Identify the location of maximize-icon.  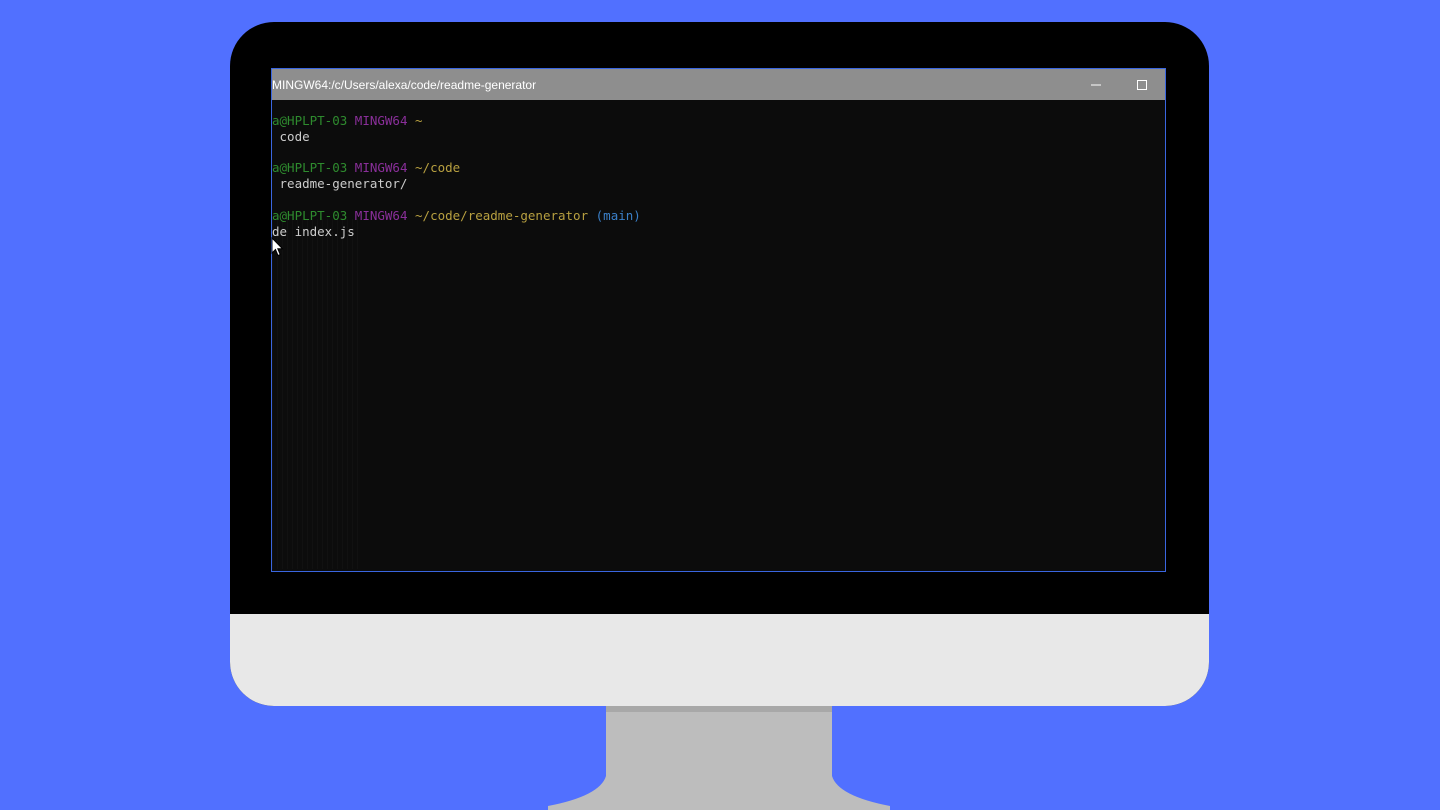
(1142, 84).